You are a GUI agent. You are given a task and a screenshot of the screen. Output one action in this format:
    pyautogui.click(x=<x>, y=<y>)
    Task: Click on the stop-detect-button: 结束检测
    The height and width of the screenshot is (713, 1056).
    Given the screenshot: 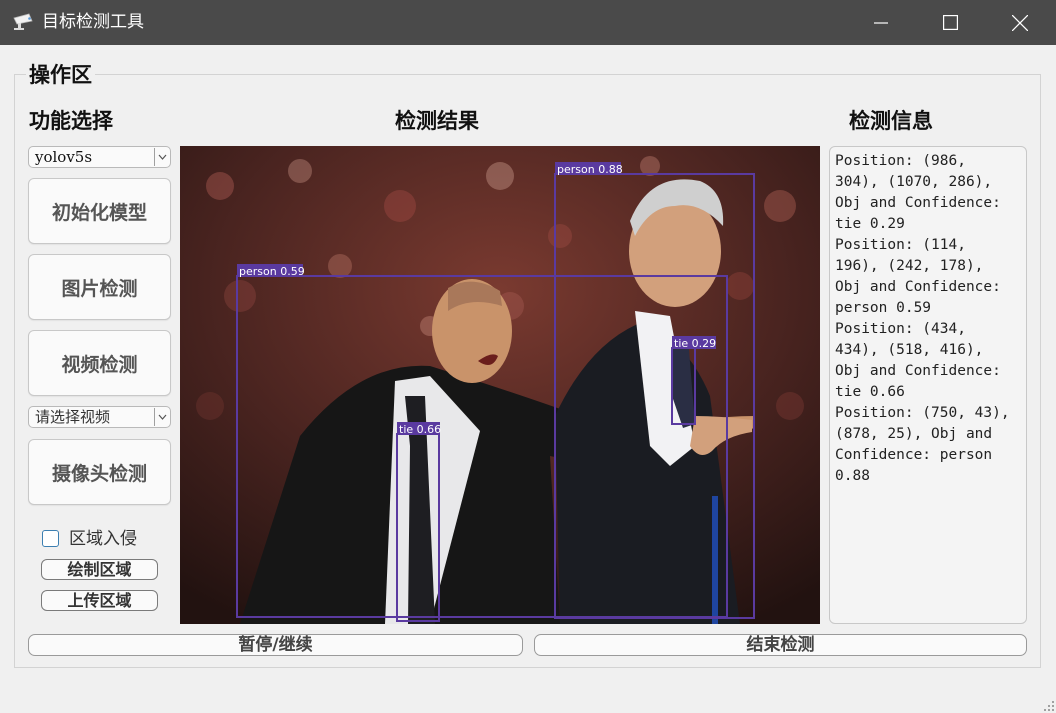 What is the action you would take?
    pyautogui.click(x=780, y=645)
    